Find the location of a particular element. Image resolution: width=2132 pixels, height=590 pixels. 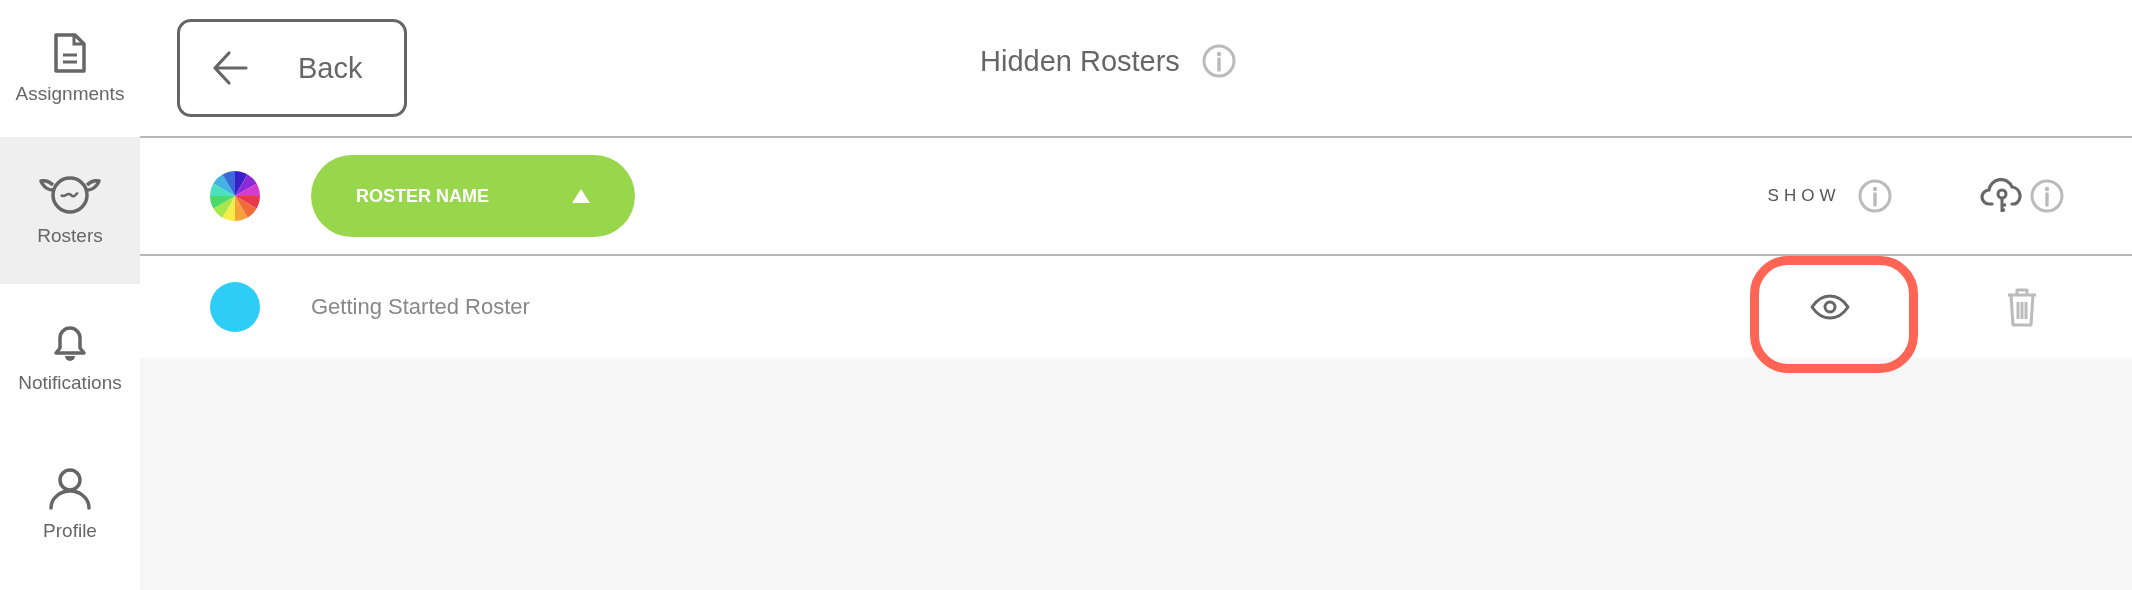

eye-icon is located at coordinates (1830, 307).